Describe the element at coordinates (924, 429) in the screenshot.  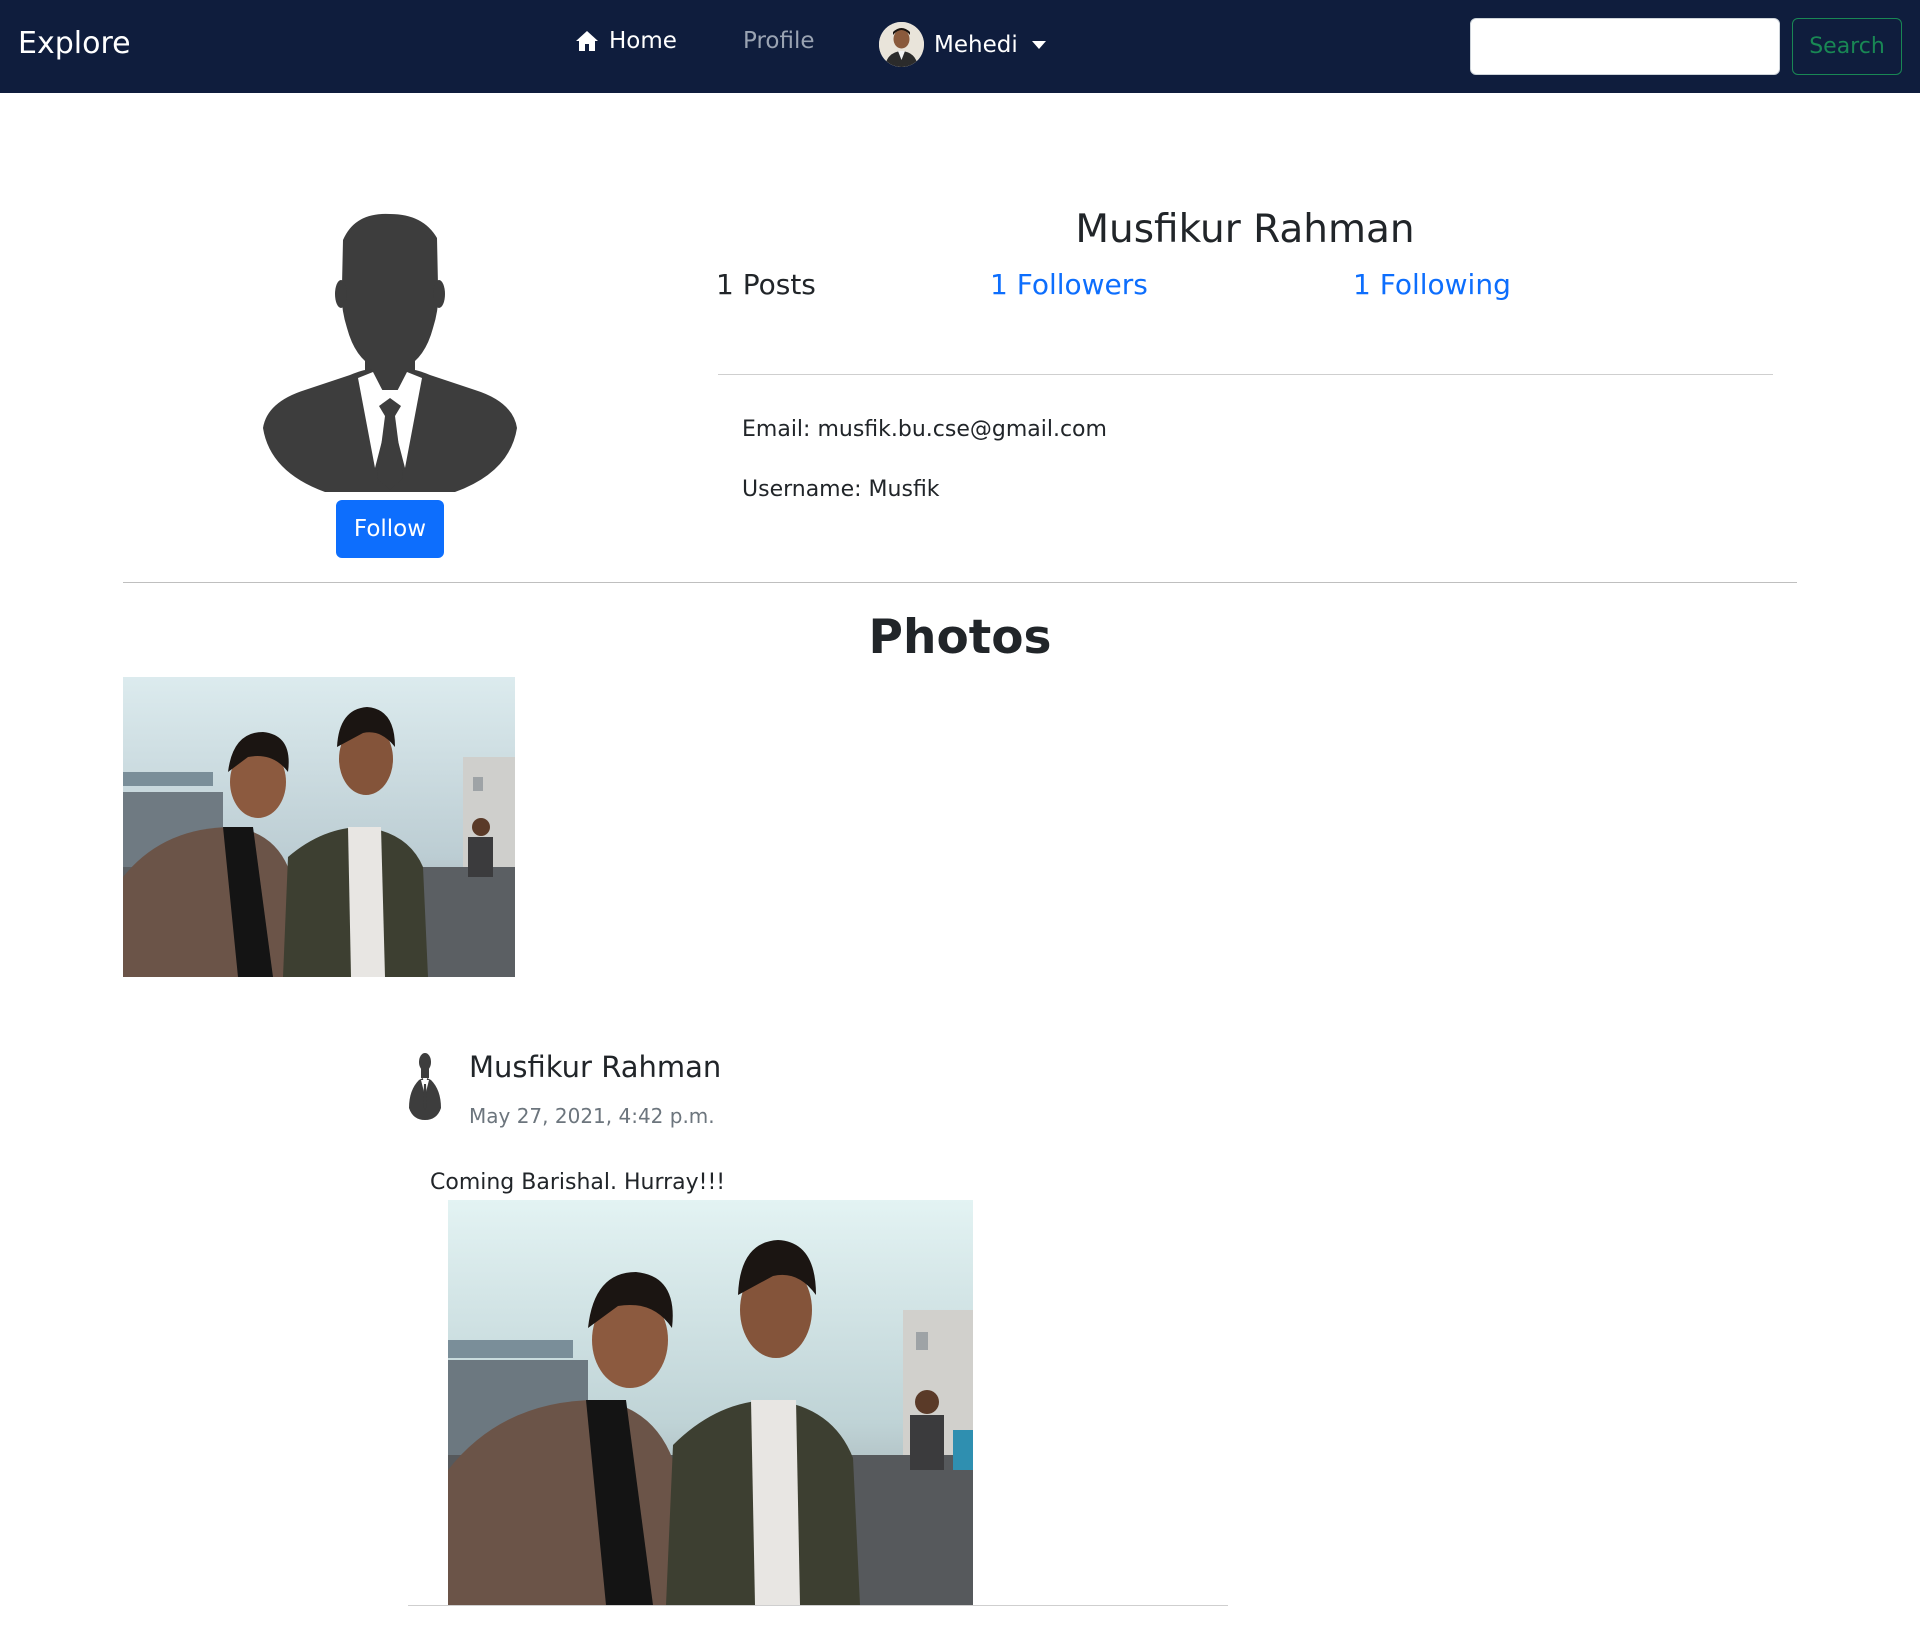
I see `profile-email: Email: musfik.bu.cse@gmail.com` at that location.